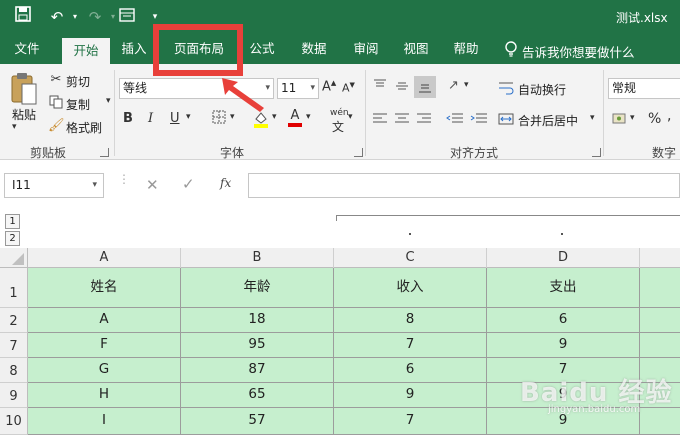 The height and width of the screenshot is (435, 680). Describe the element at coordinates (14, 127) in the screenshot. I see `paste-dropdown-icon: ▾` at that location.